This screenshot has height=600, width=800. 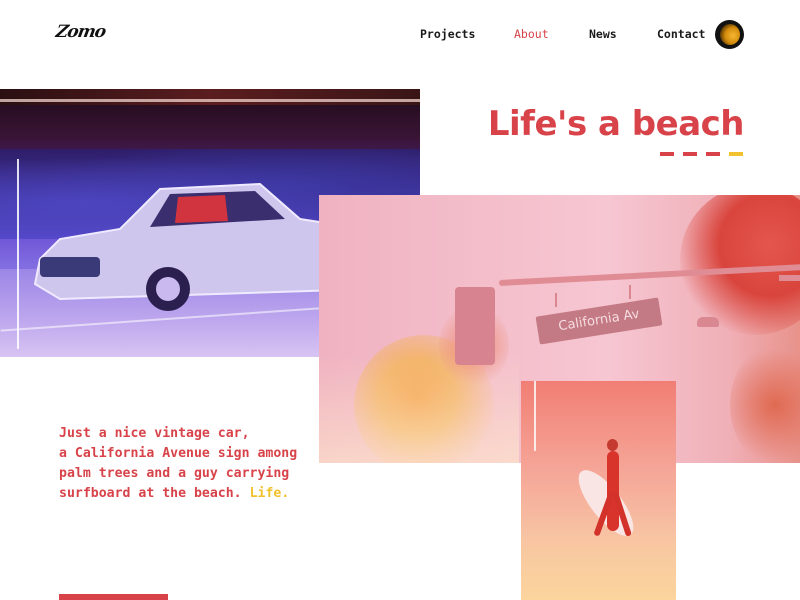 I want to click on photo-sand, so click(x=598, y=565).